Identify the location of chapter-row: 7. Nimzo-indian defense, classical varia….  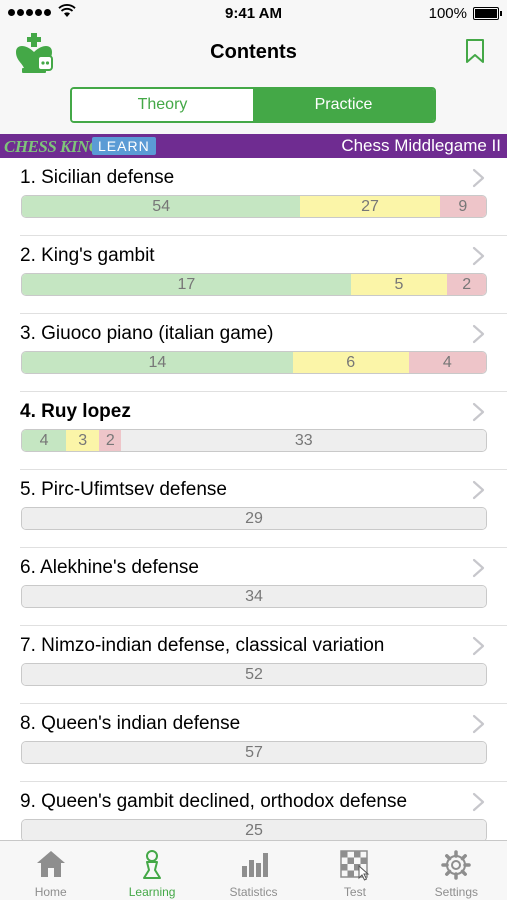
(253, 665).